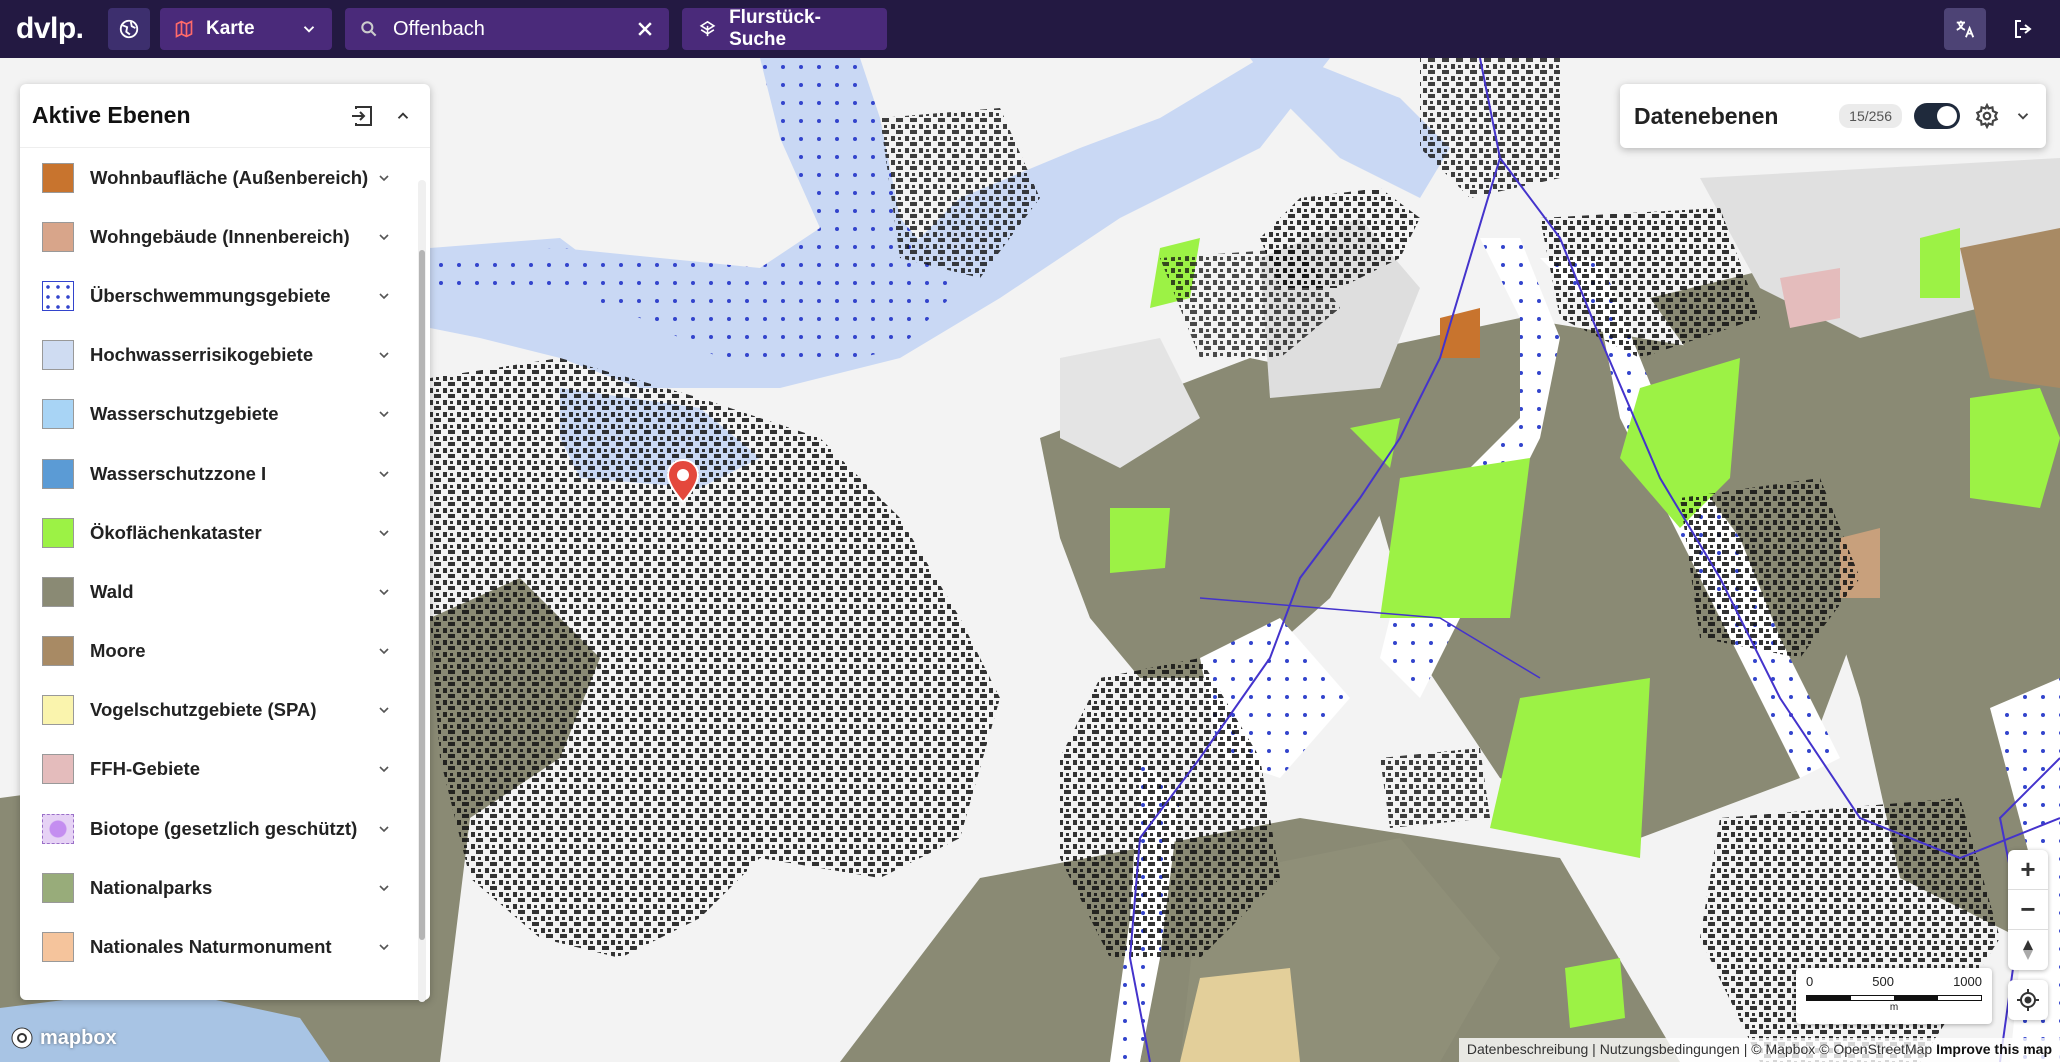 This screenshot has height=1062, width=2060. I want to click on layer-item: Biotope (gesetzlich geschützt), so click(216, 828).